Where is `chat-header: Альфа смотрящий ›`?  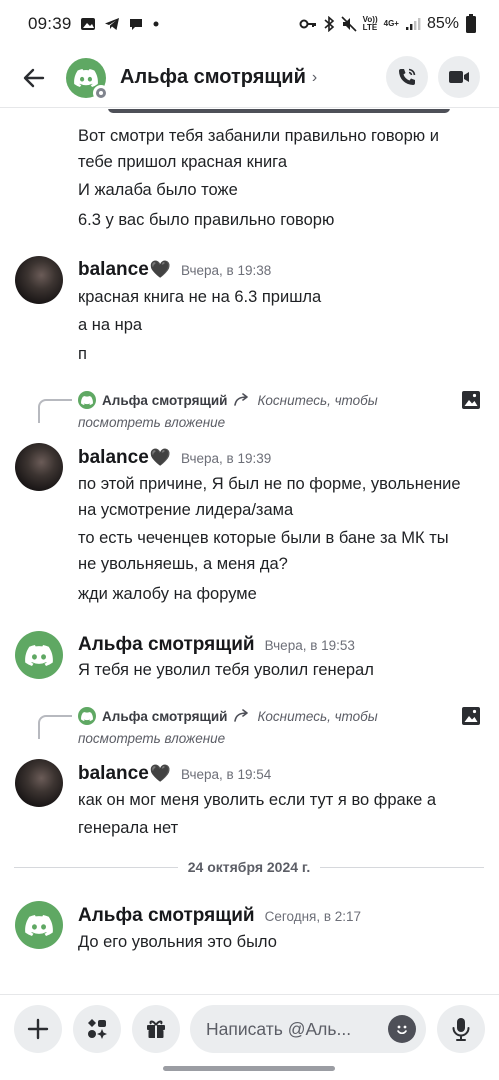
chat-header: Альфа смотрящий › is located at coordinates (249, 78).